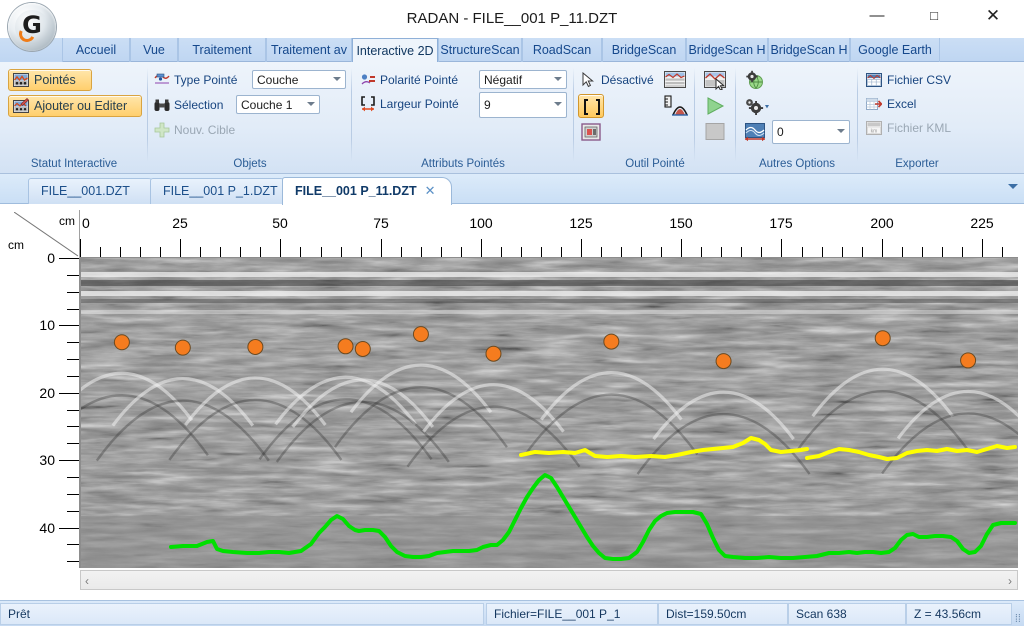  Describe the element at coordinates (797, 164) in the screenshot. I see `group-label-autres-options: Autres Options` at that location.